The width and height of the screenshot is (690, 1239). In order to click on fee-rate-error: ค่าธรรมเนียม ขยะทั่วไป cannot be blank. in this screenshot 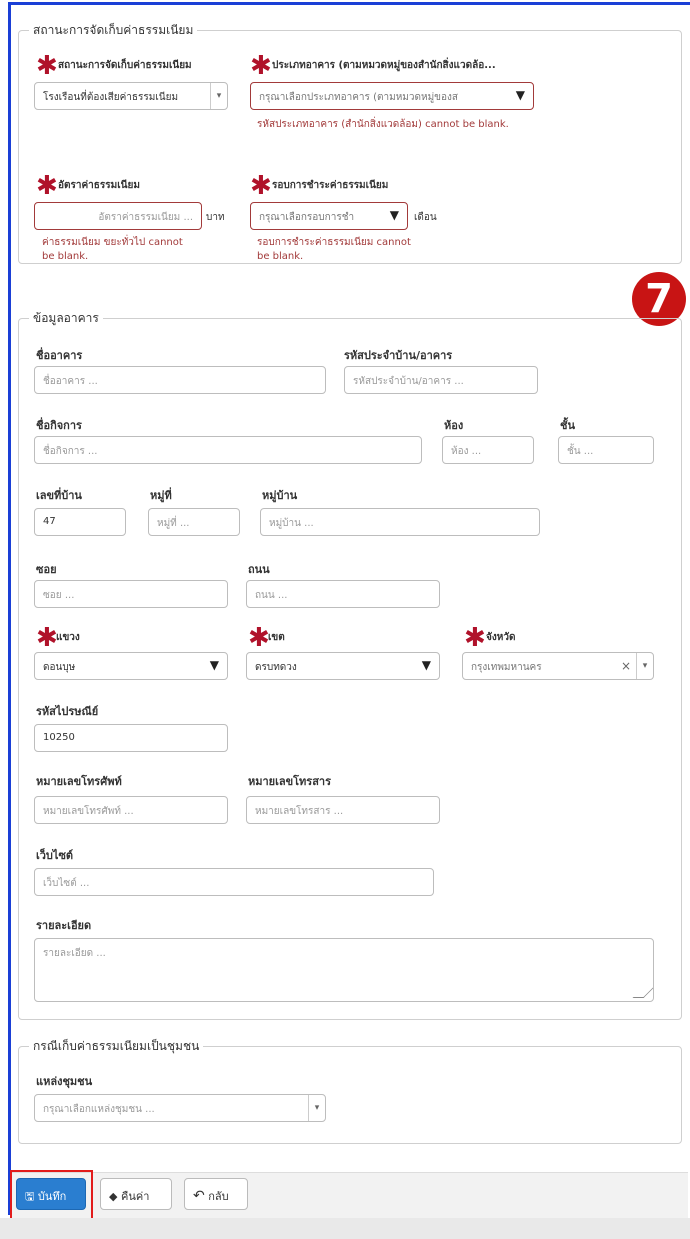, I will do `click(112, 249)`.